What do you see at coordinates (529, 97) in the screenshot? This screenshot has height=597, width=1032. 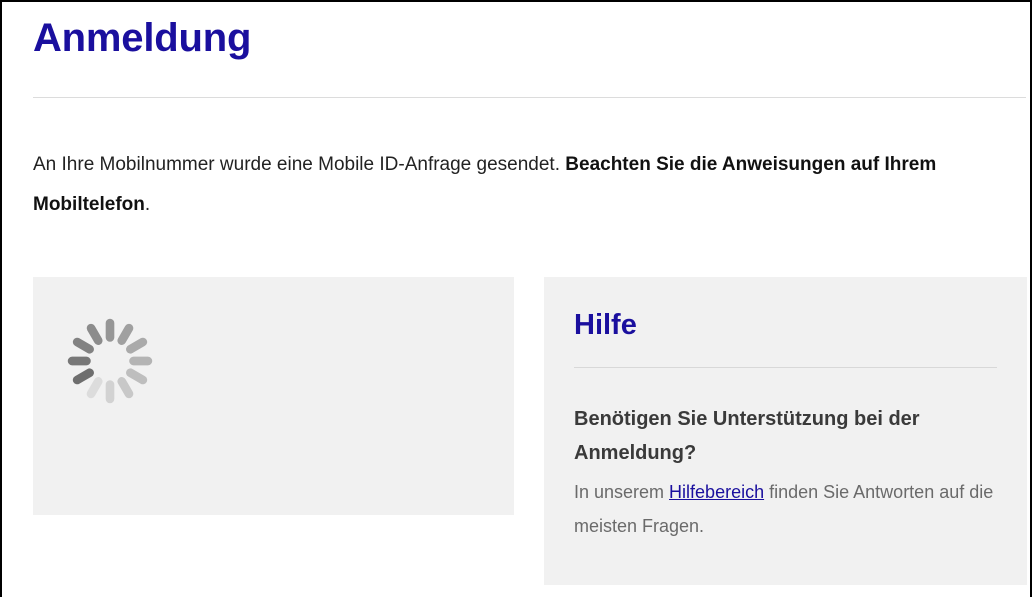 I see `title-divider` at bounding box center [529, 97].